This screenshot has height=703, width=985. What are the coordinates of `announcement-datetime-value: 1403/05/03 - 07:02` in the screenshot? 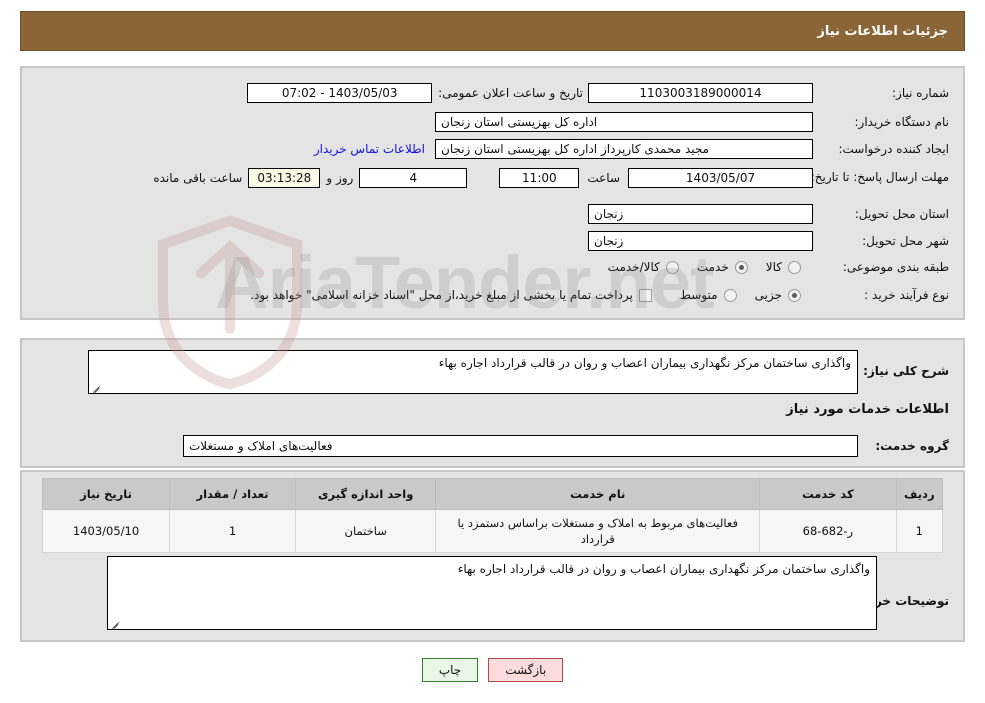 It's located at (340, 93).